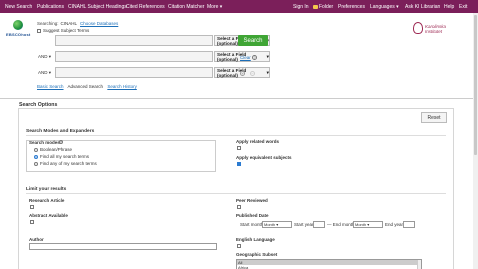 Image resolution: width=478 pixels, height=269 pixels. I want to click on nav-preferences: Preferences, so click(351, 7).